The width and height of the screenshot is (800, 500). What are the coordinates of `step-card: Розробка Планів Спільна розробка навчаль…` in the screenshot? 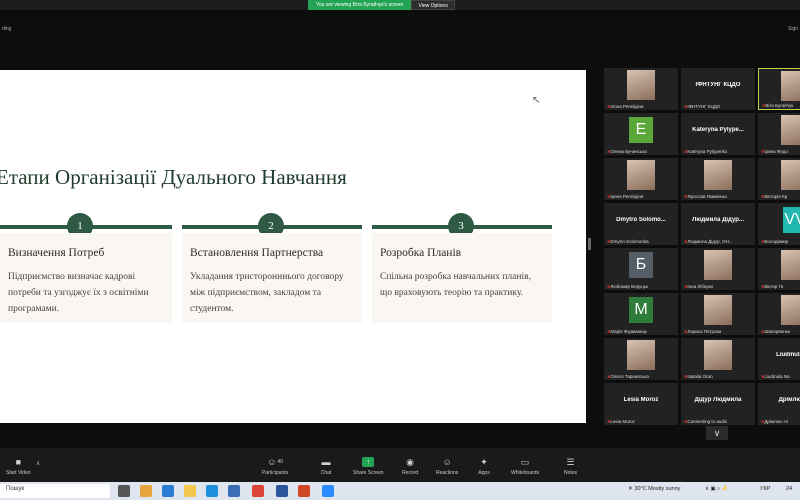 It's located at (462, 278).